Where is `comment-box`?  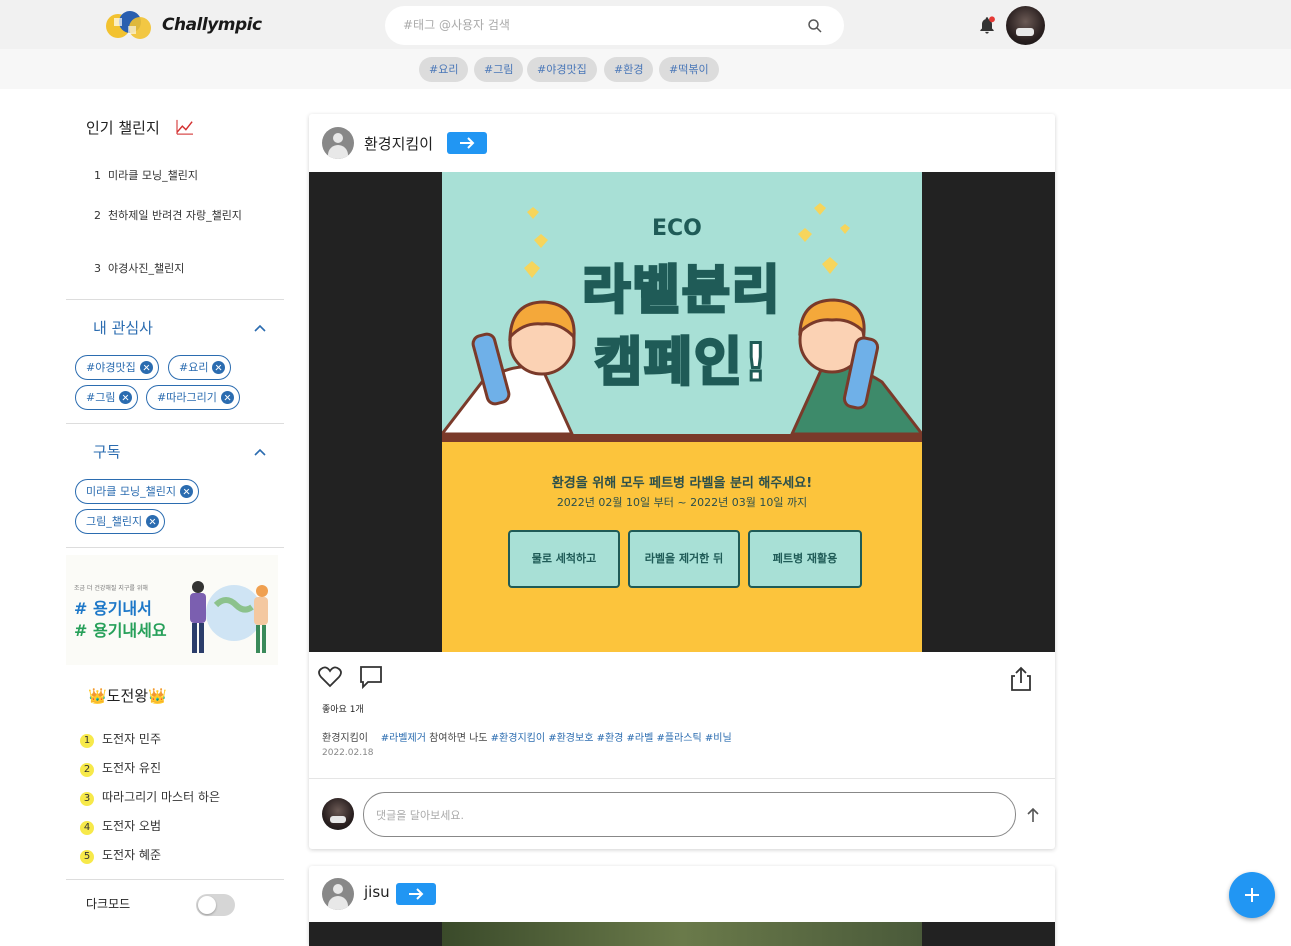 comment-box is located at coordinates (689, 814).